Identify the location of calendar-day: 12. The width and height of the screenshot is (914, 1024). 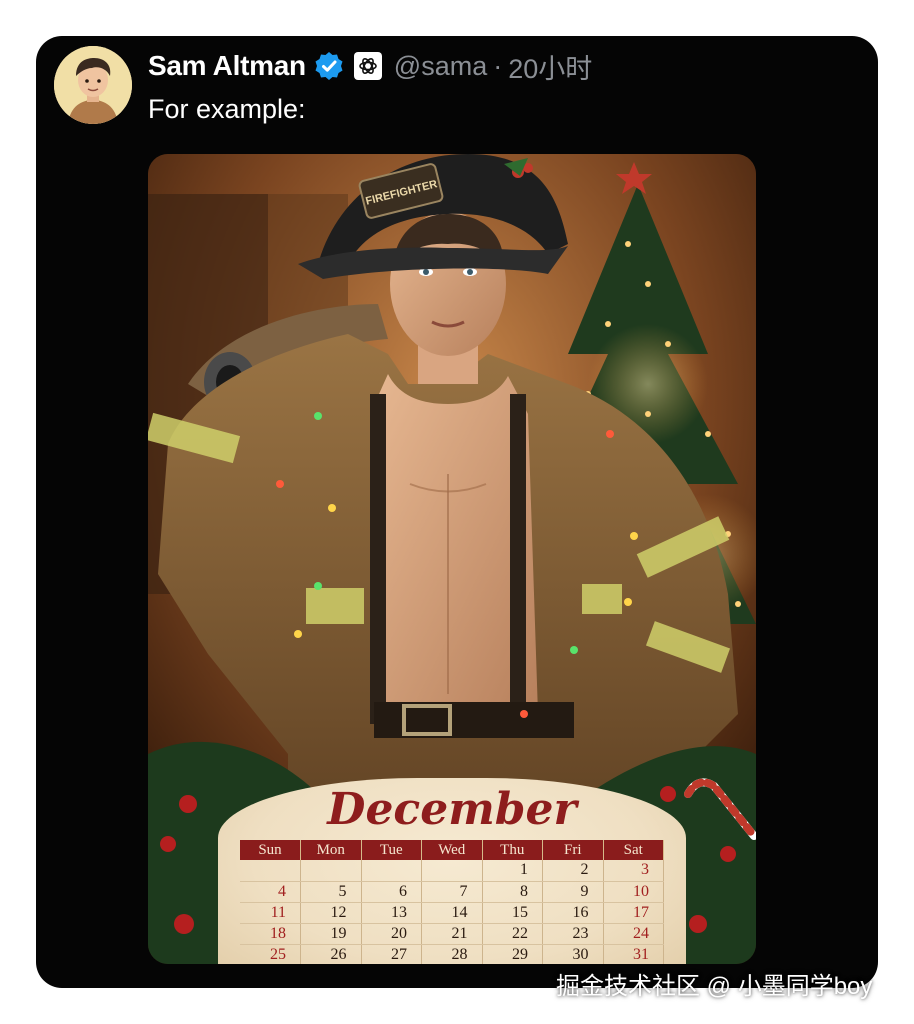
(331, 913).